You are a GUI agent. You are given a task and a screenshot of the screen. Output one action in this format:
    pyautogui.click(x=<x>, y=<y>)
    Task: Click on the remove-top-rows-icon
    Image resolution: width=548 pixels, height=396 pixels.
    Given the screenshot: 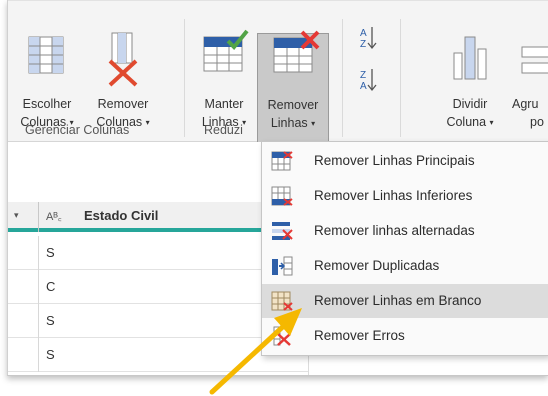 What is the action you would take?
    pyautogui.click(x=282, y=161)
    